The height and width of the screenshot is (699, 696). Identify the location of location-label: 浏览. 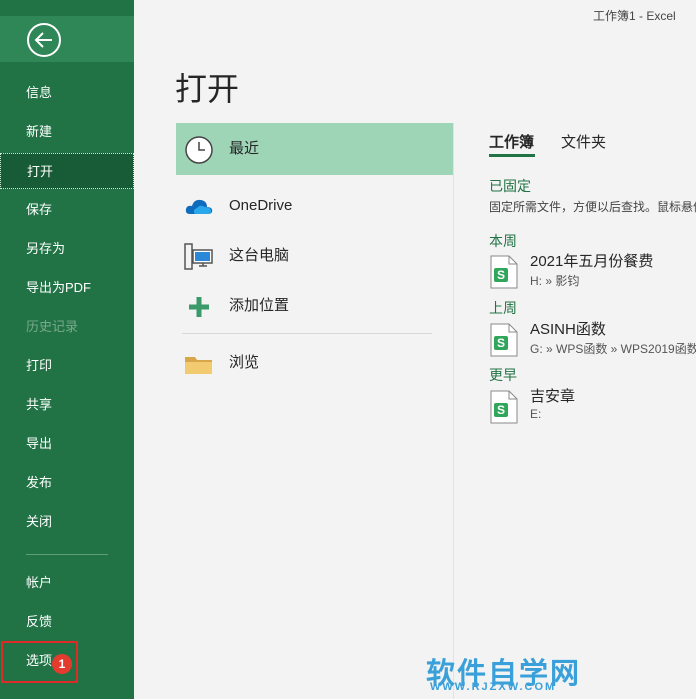
(244, 362).